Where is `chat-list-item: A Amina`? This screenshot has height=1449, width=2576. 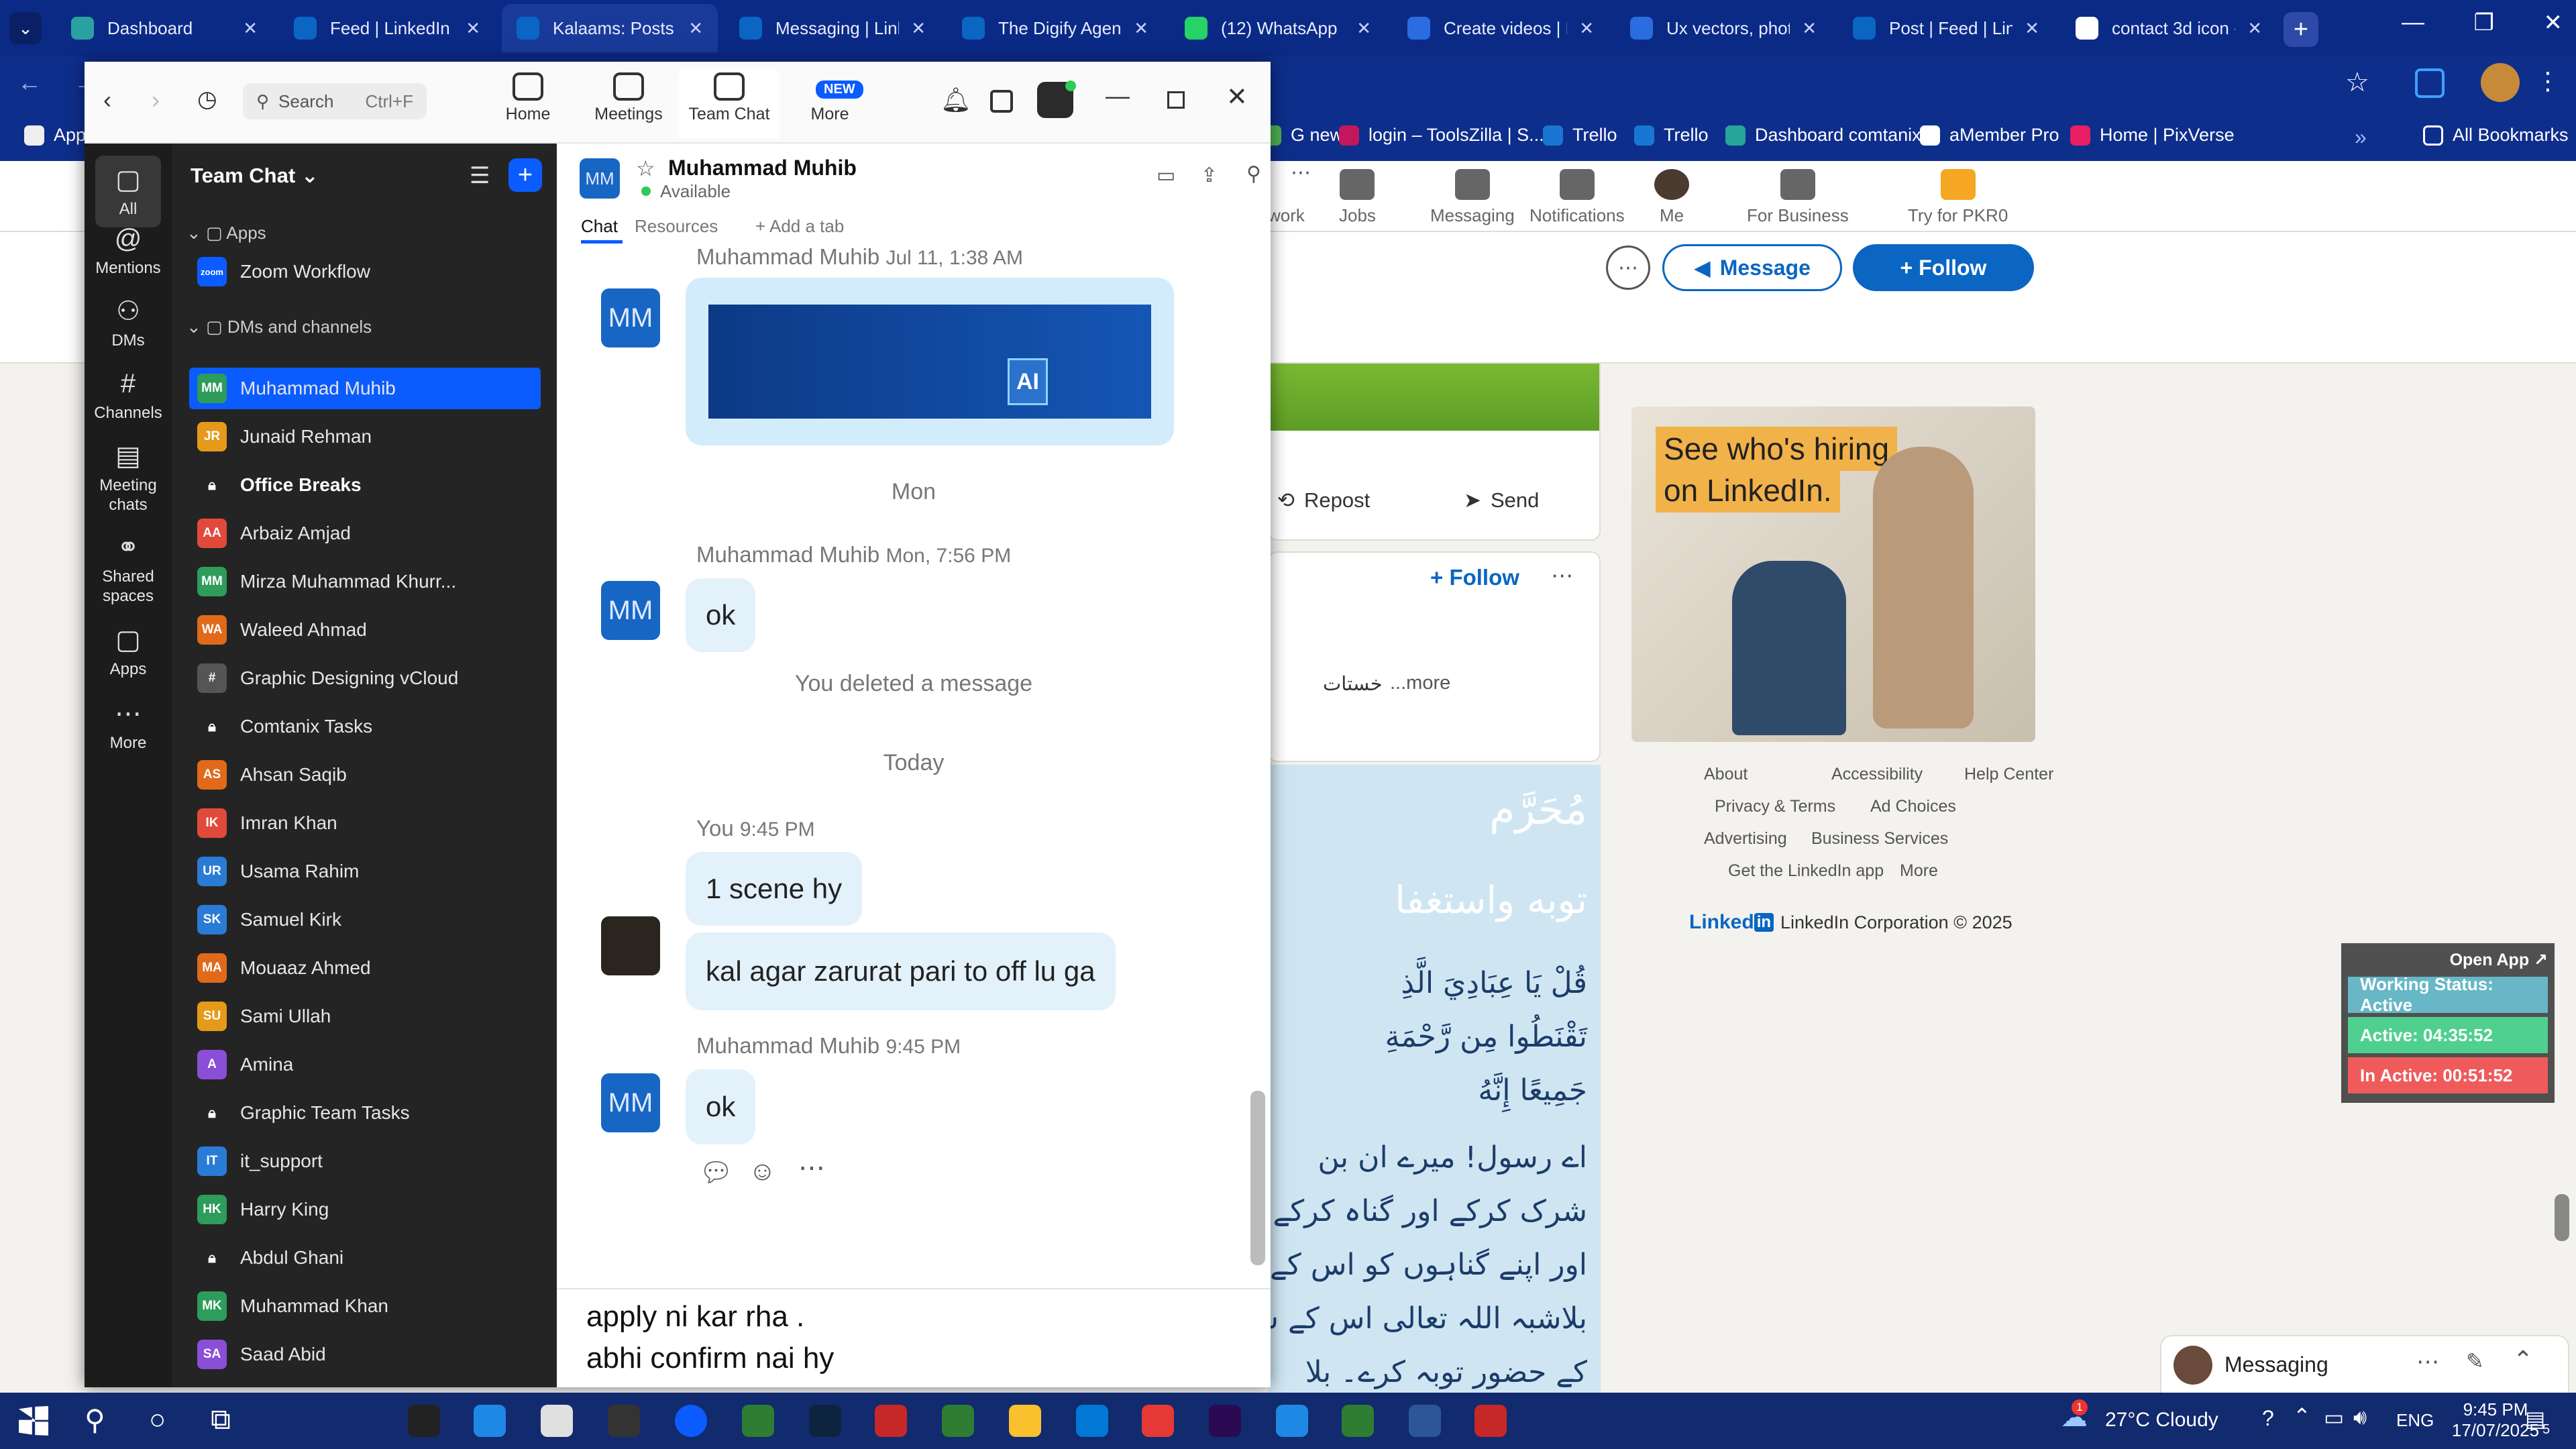 chat-list-item: A Amina is located at coordinates (365, 1064).